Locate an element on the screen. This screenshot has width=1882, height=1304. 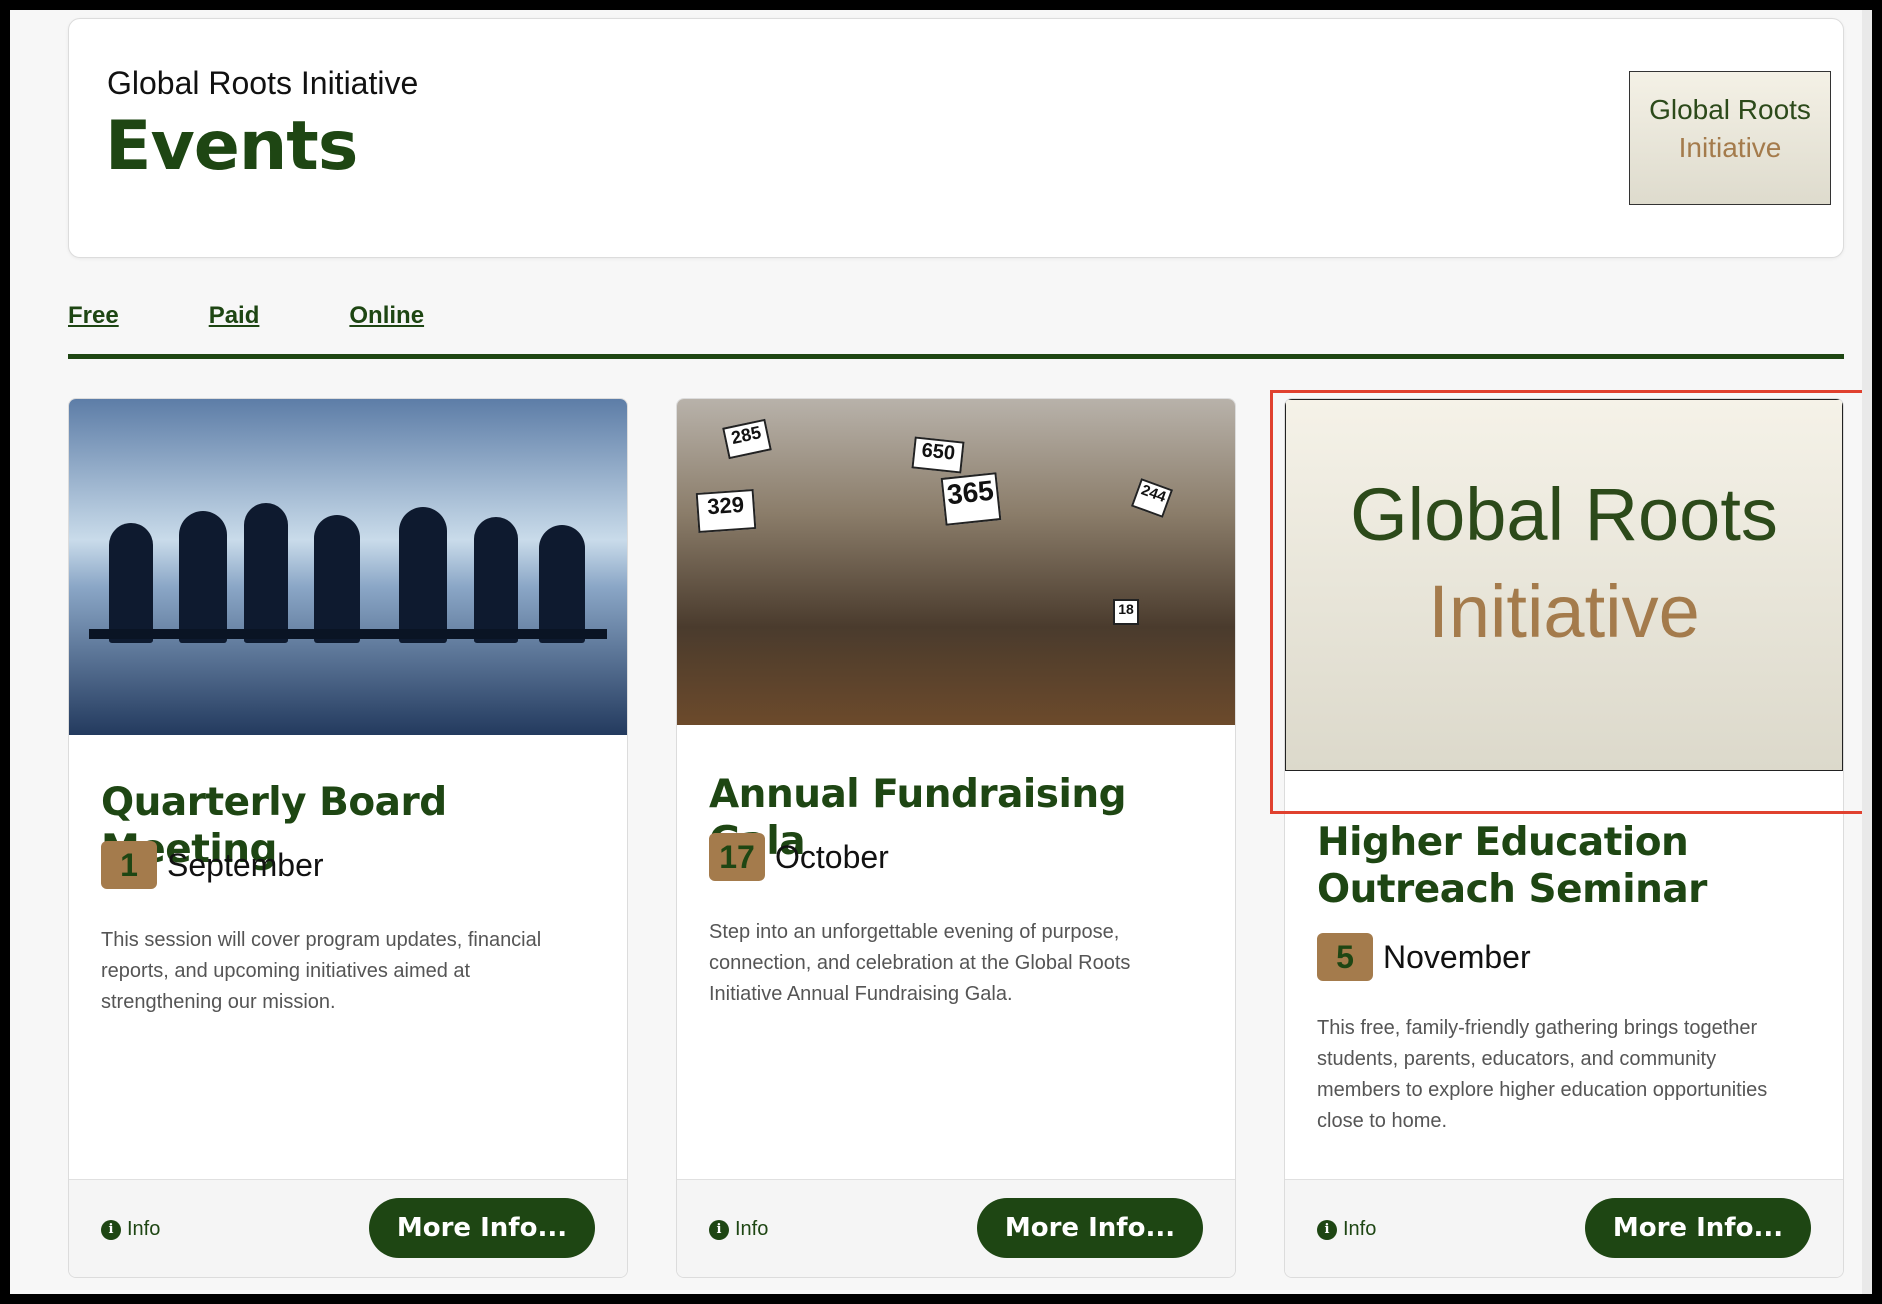
tab-paid: Paid is located at coordinates (234, 316).